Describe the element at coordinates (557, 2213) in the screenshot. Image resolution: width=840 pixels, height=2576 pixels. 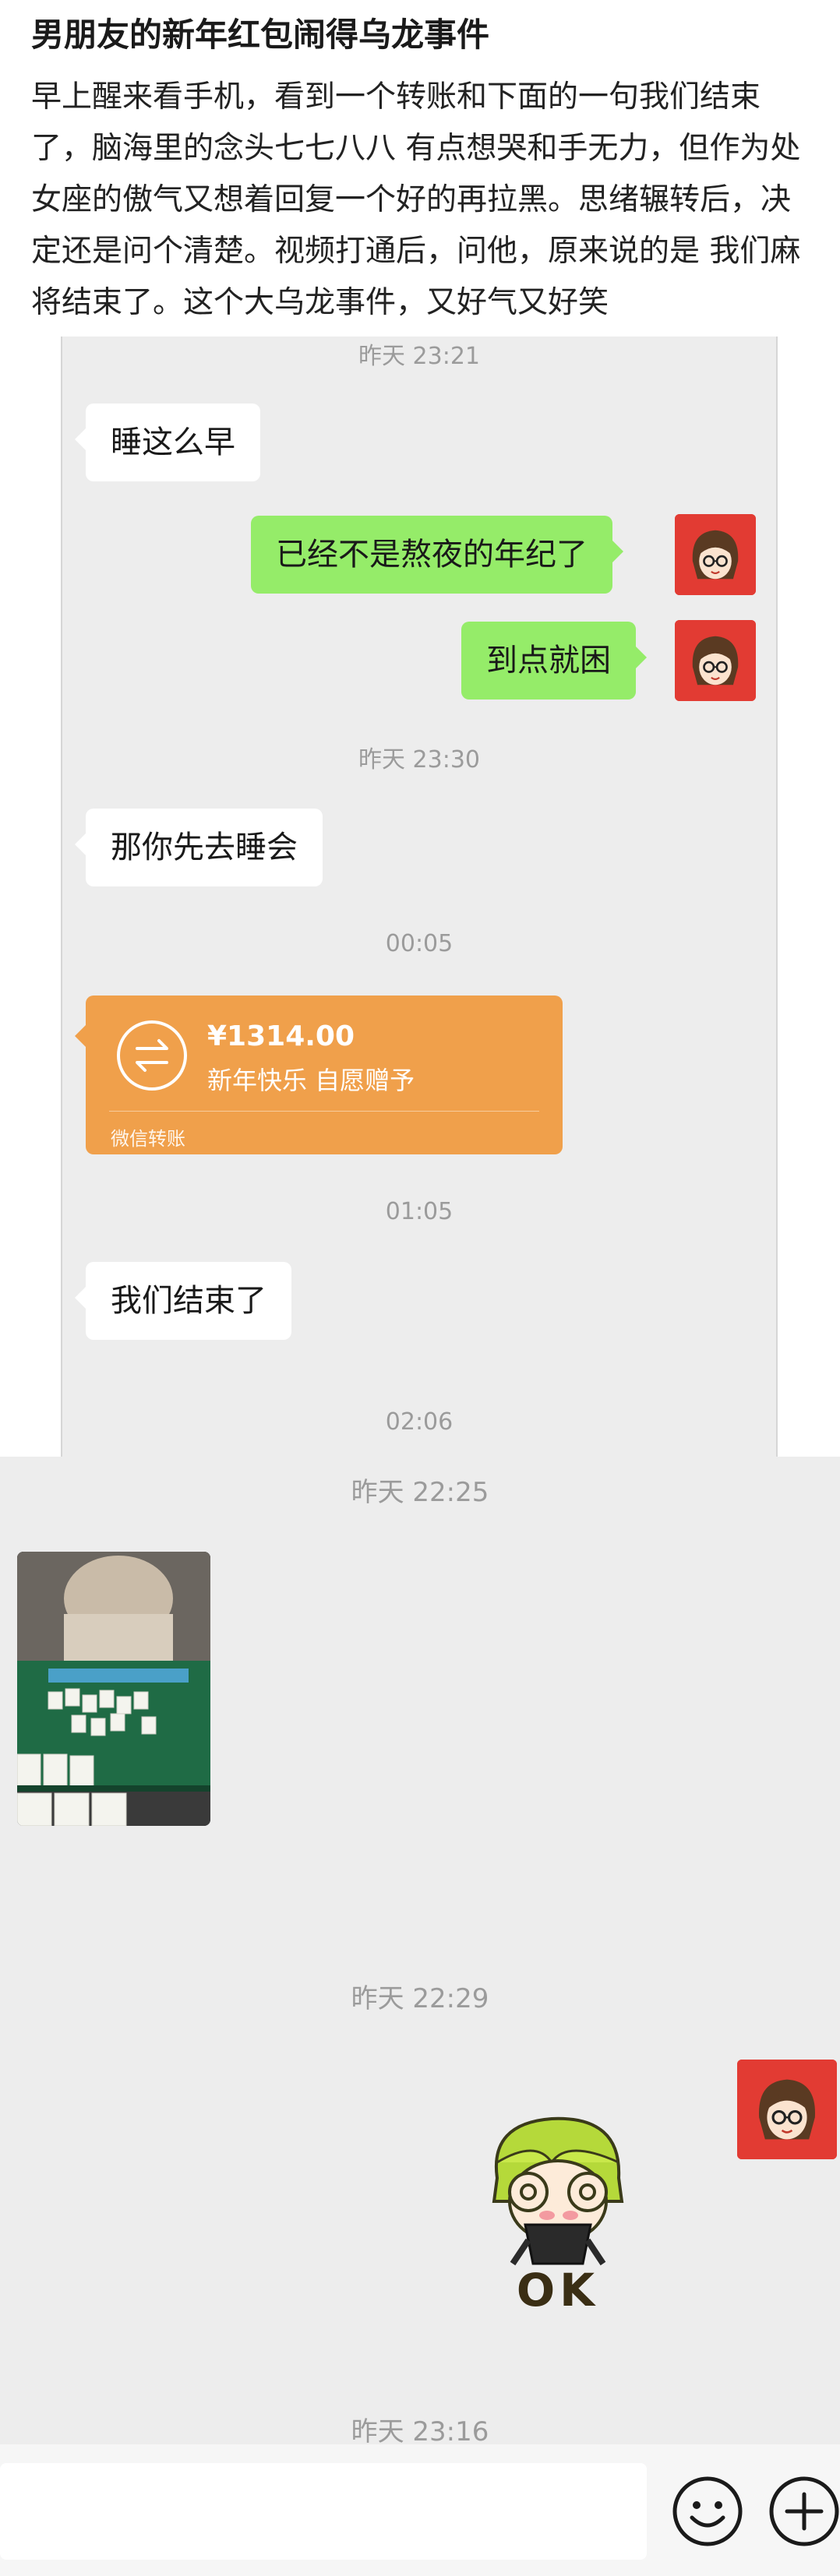
I see `ok-sticker: OK` at that location.